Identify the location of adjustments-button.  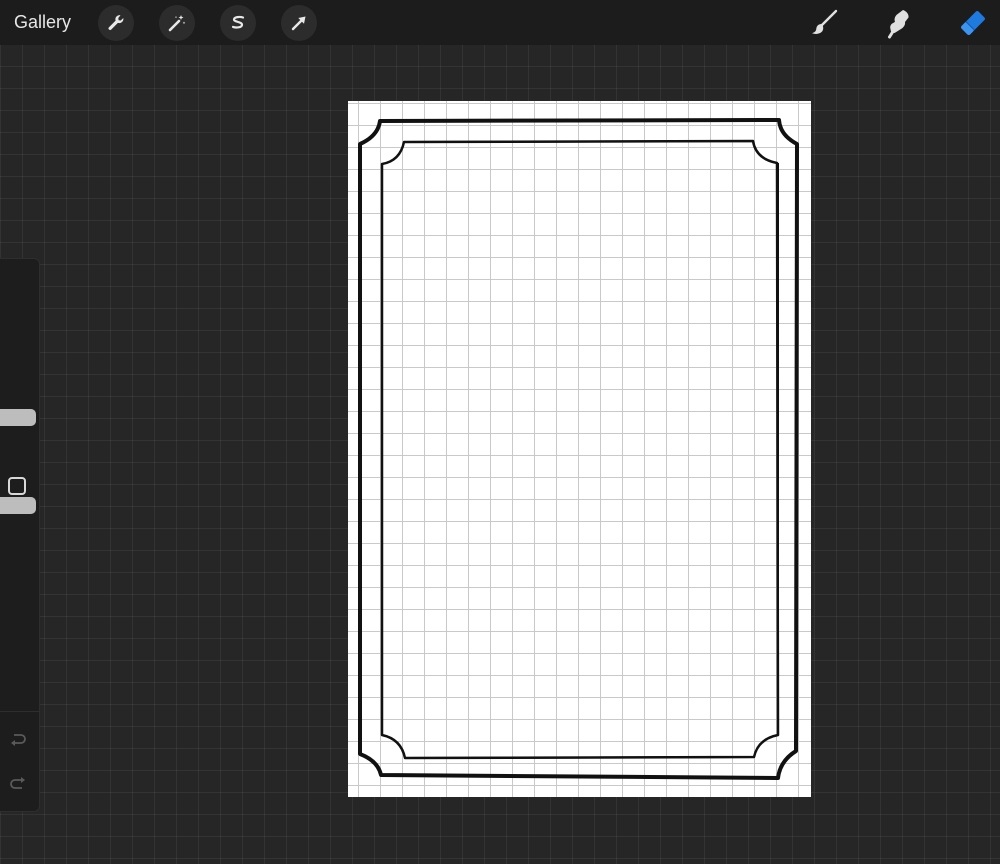
(177, 23).